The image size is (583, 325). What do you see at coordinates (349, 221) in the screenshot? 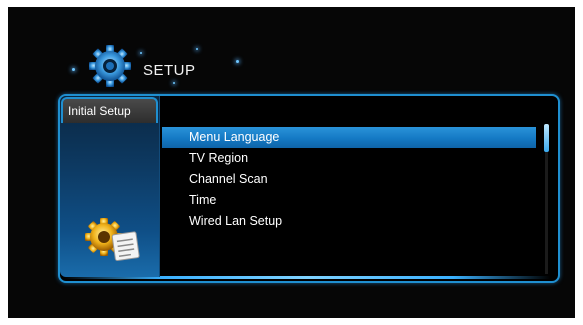
I see `menu-item-wired-lan-setup: Wired Lan Setup` at bounding box center [349, 221].